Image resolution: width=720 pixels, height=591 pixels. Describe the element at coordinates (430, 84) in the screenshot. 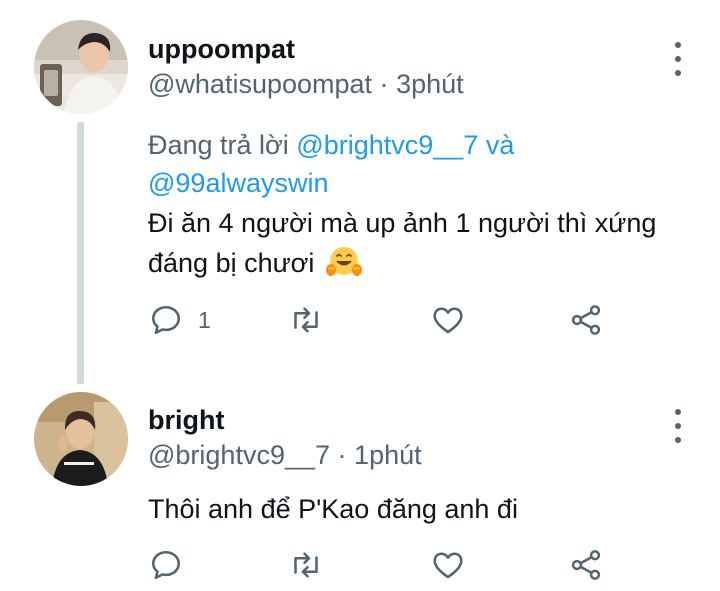

I see `timestamp: 3phút` at that location.